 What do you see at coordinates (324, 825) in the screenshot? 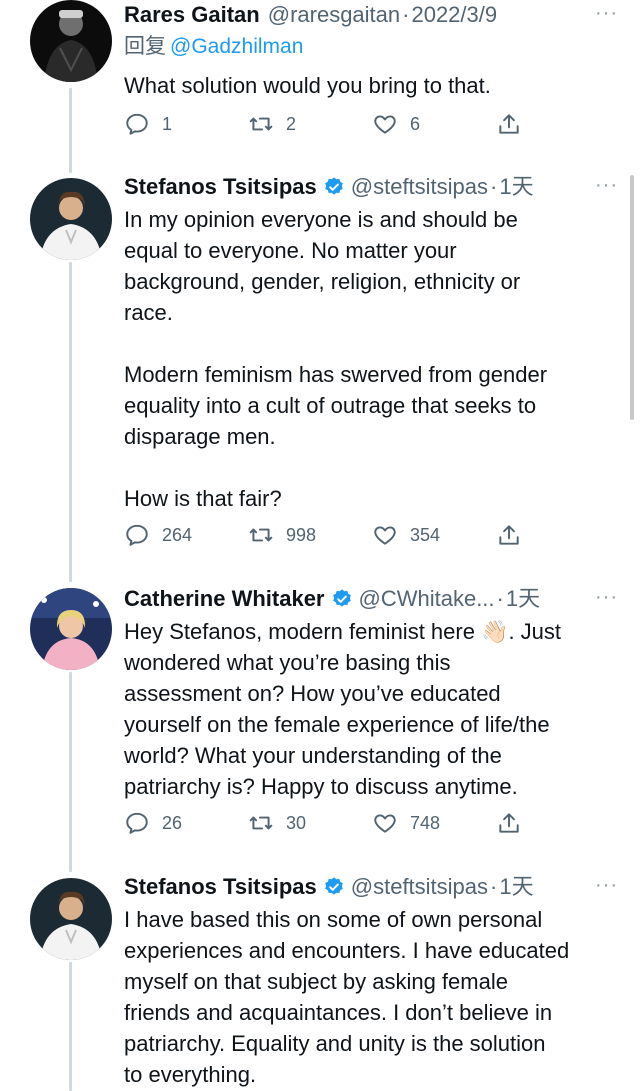
I see `tweet-actions: 26 30 748` at bounding box center [324, 825].